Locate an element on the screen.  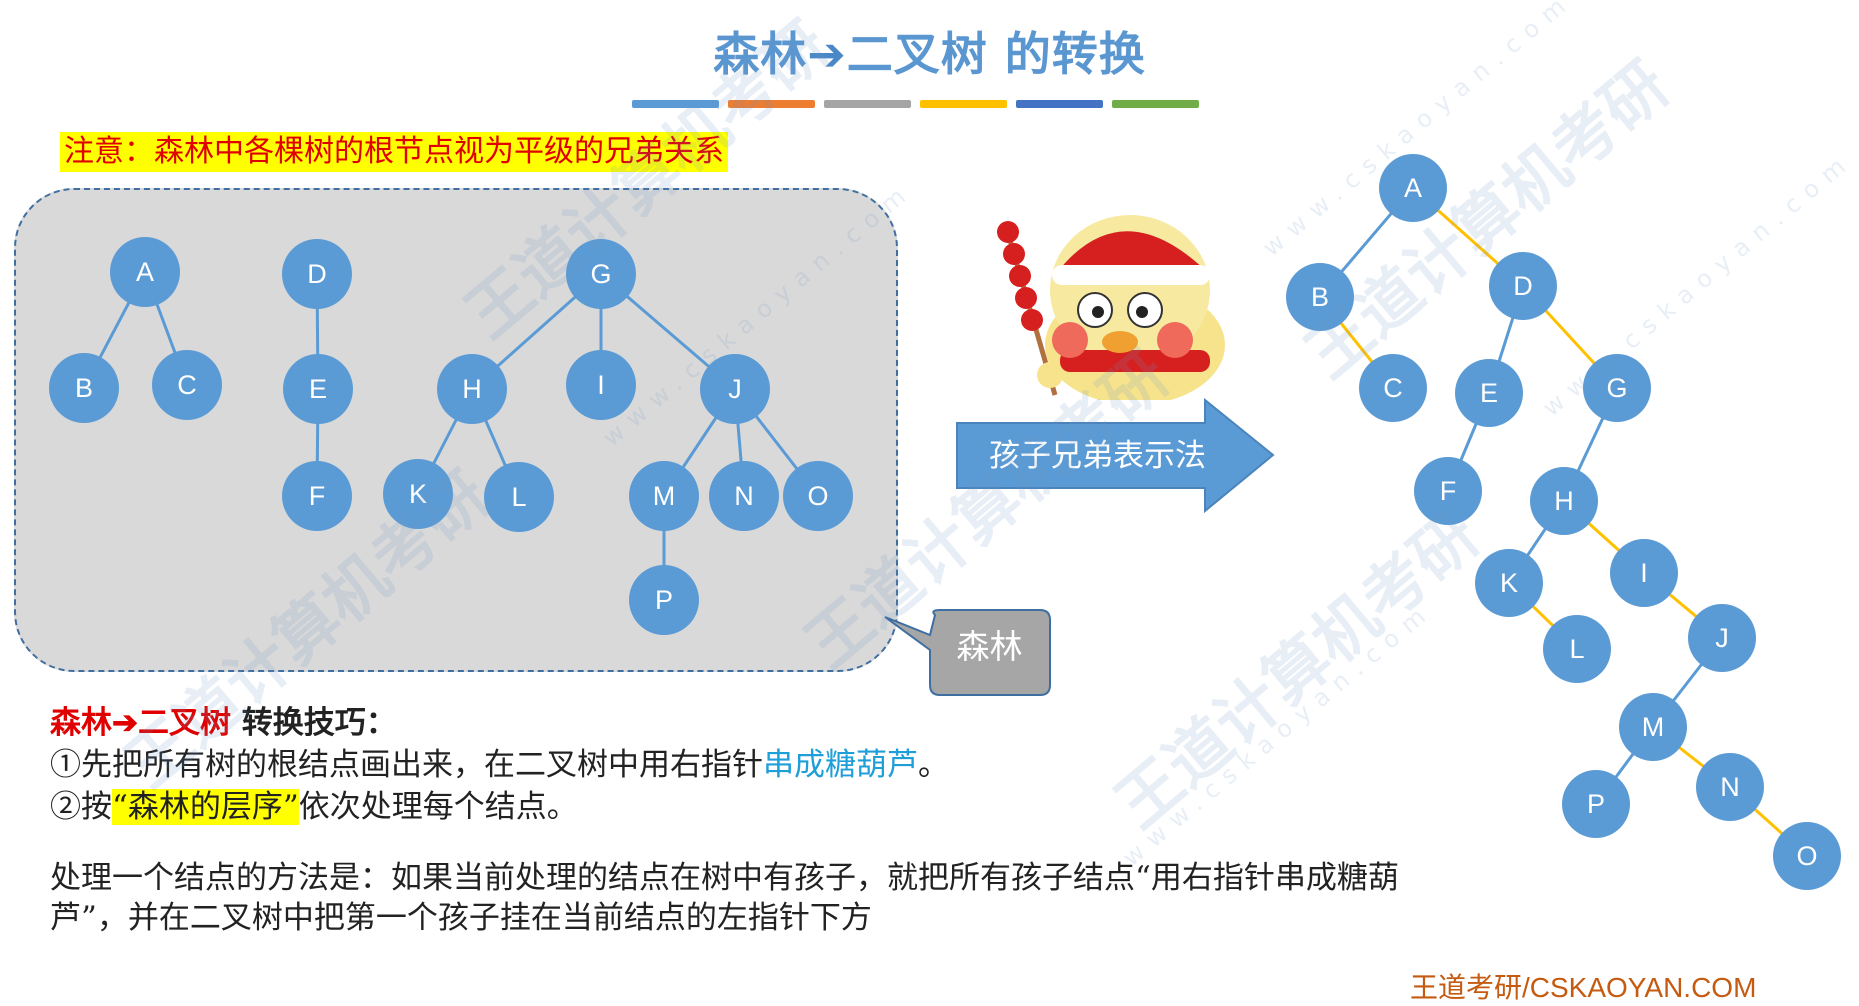
node-N: N is located at coordinates (1730, 787).